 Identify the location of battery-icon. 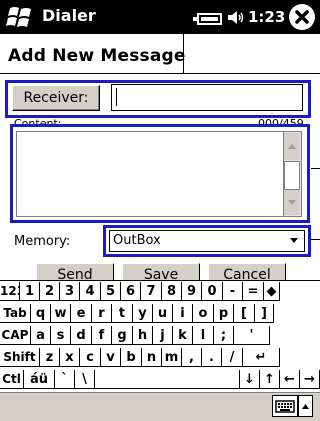
(208, 18).